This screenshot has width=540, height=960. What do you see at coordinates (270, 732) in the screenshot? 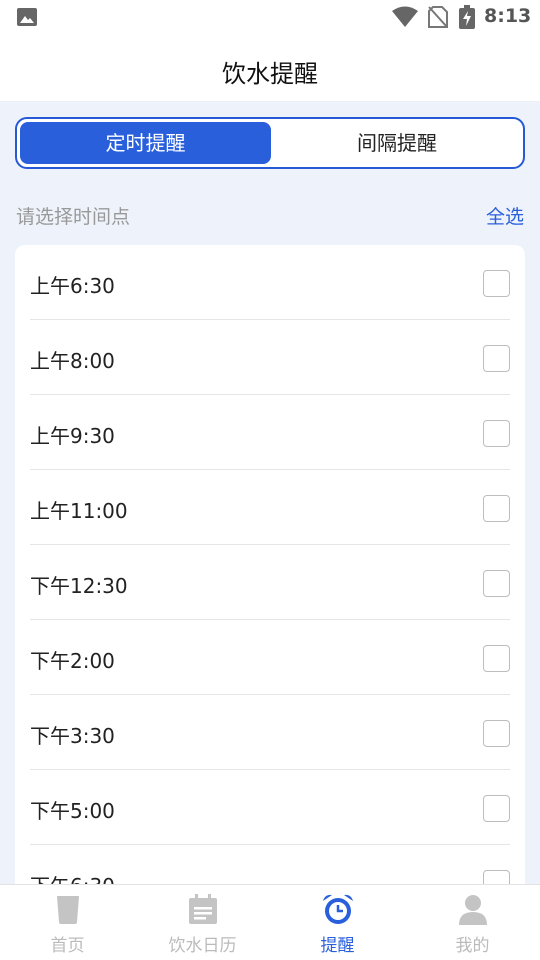
I see `list-item: 下午3:30` at bounding box center [270, 732].